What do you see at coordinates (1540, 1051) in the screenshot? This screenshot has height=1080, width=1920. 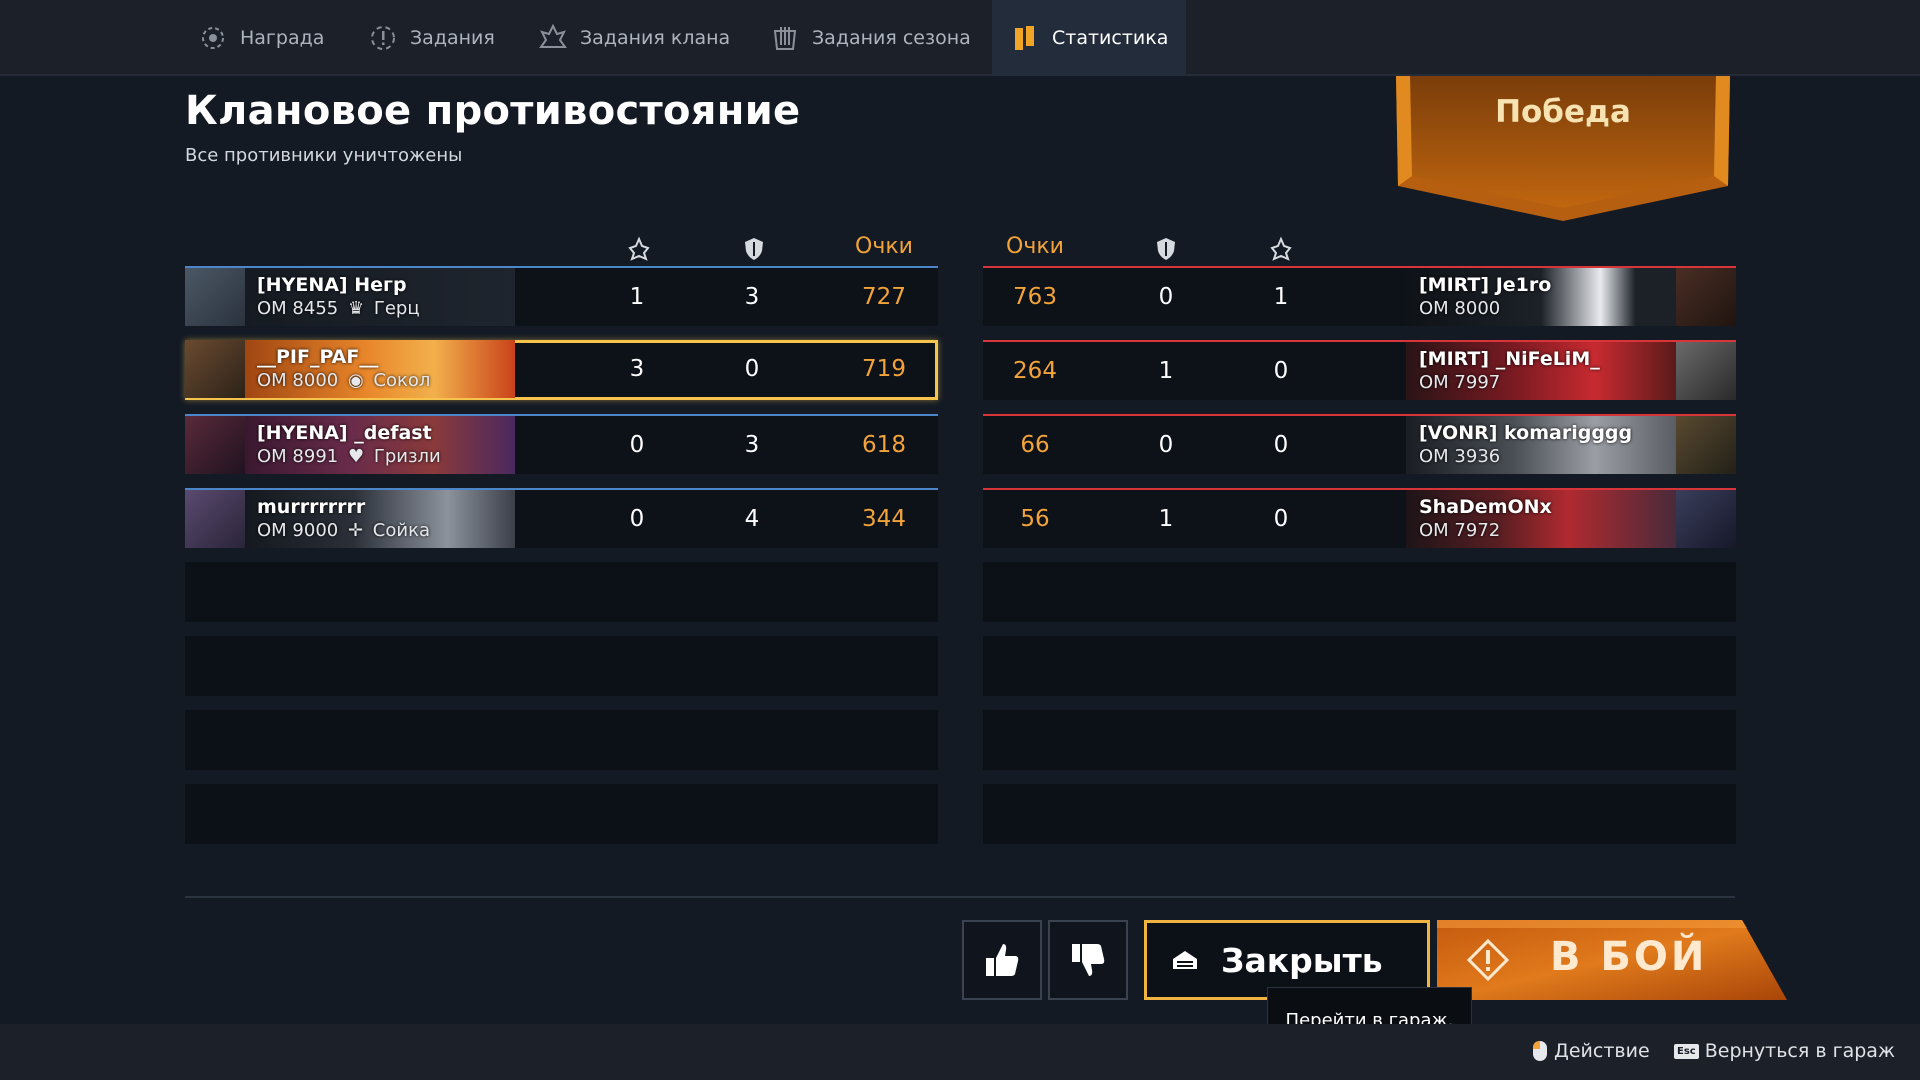 I see `mouse-icon` at bounding box center [1540, 1051].